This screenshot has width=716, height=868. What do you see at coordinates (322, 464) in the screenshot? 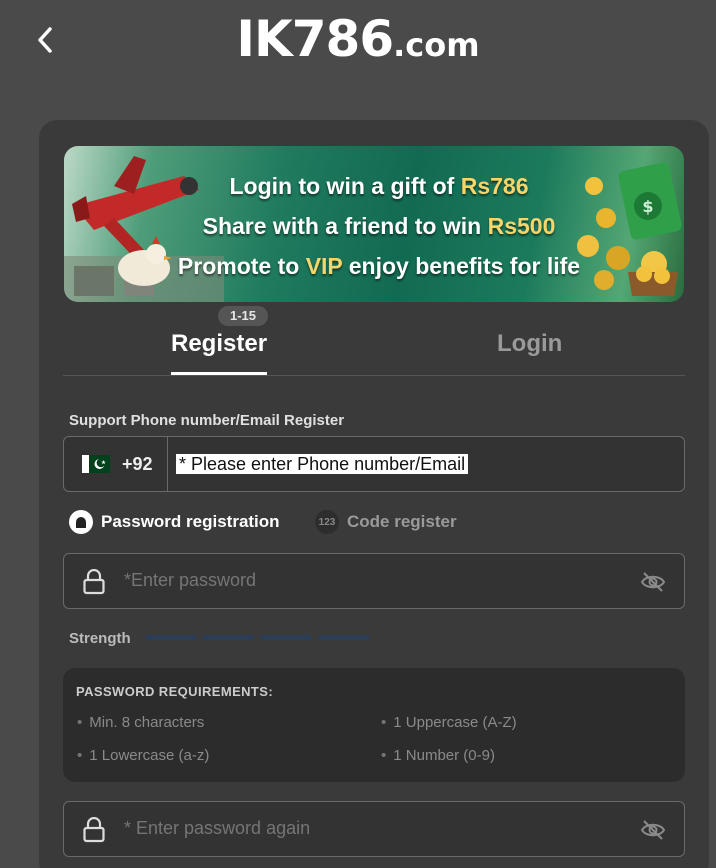
I see `phone-email-input: * Please enter Phone number/Email` at bounding box center [322, 464].